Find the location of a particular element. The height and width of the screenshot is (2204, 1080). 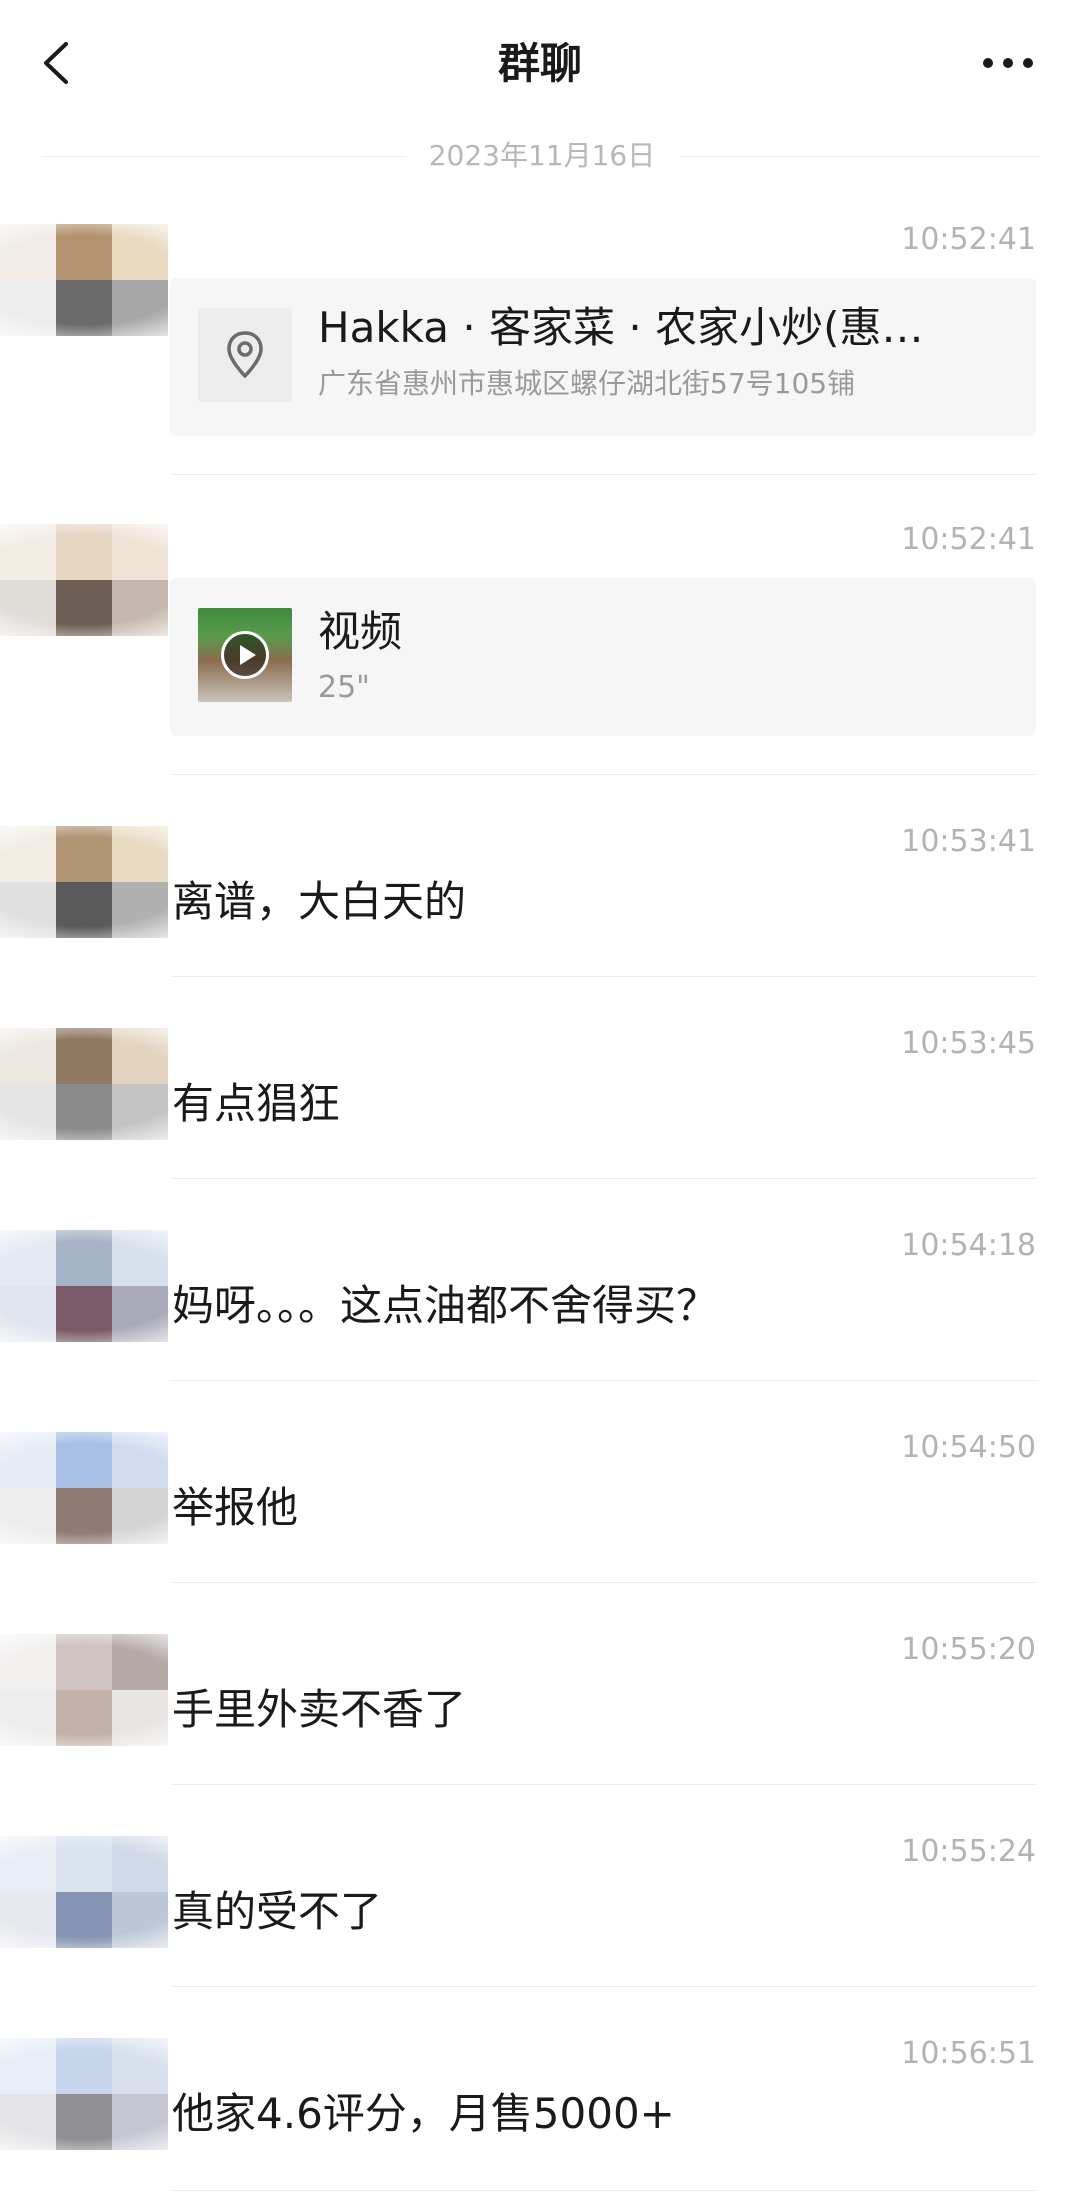

message-time: 10:54:50 is located at coordinates (968, 1447).